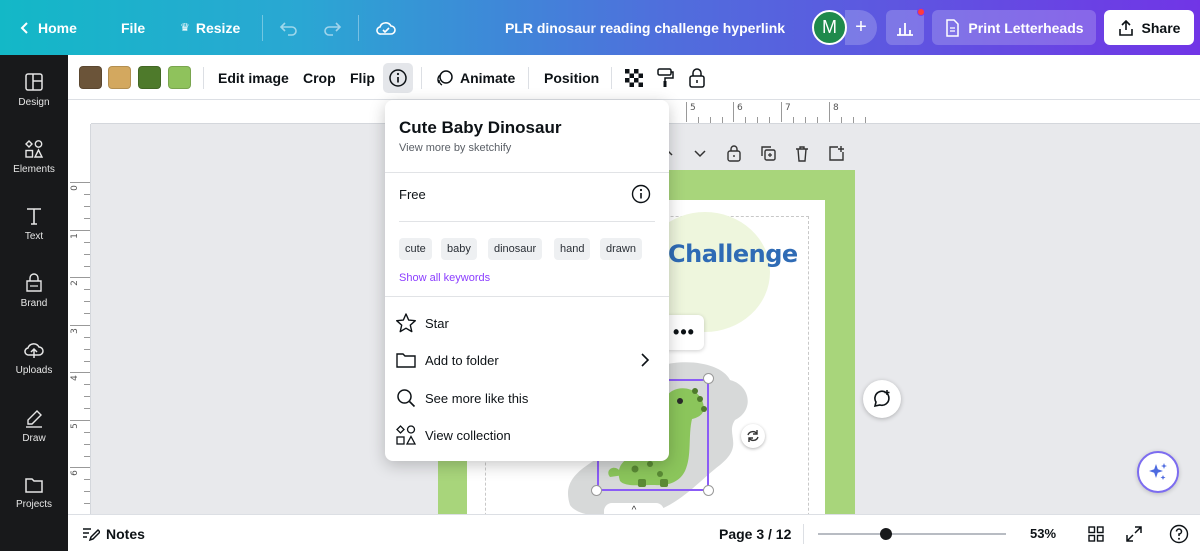 The image size is (1200, 551). I want to click on resize-button: ♛ Resize, so click(210, 27).